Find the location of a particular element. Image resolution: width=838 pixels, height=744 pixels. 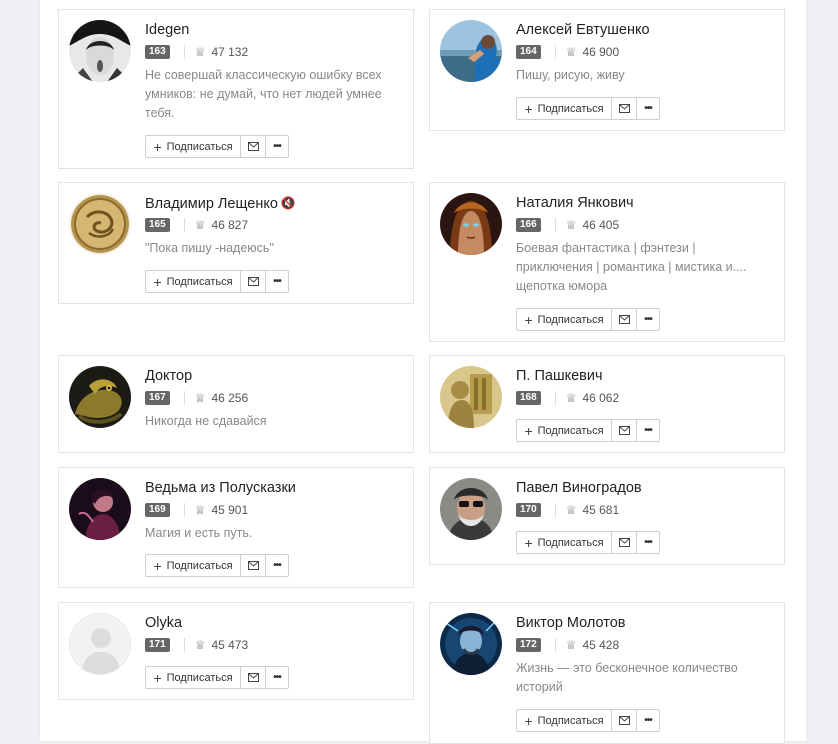

author-name: Olyka is located at coordinates (275, 623).